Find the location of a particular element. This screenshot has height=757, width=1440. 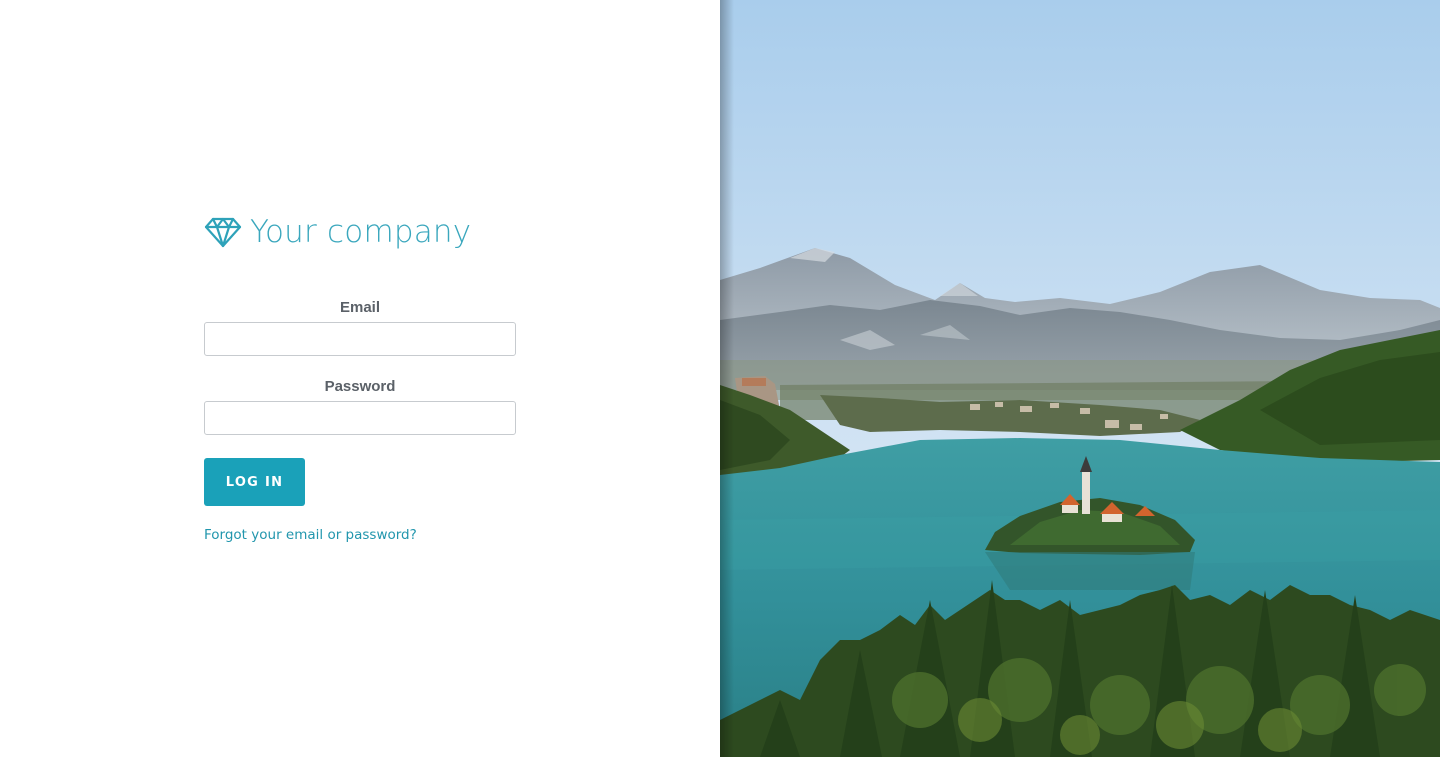

password-field is located at coordinates (360, 418).